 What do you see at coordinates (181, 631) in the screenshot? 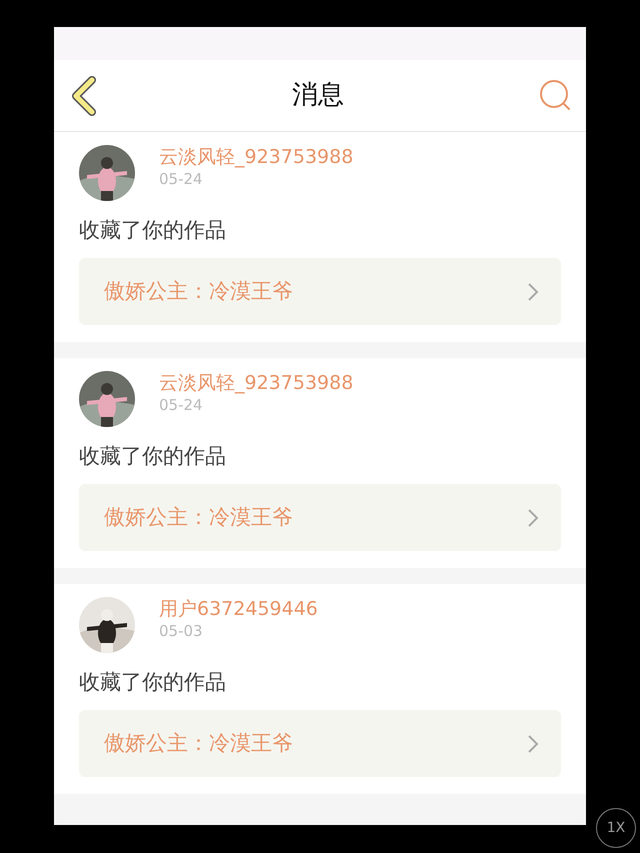
I see `message-date: 05-03` at bounding box center [181, 631].